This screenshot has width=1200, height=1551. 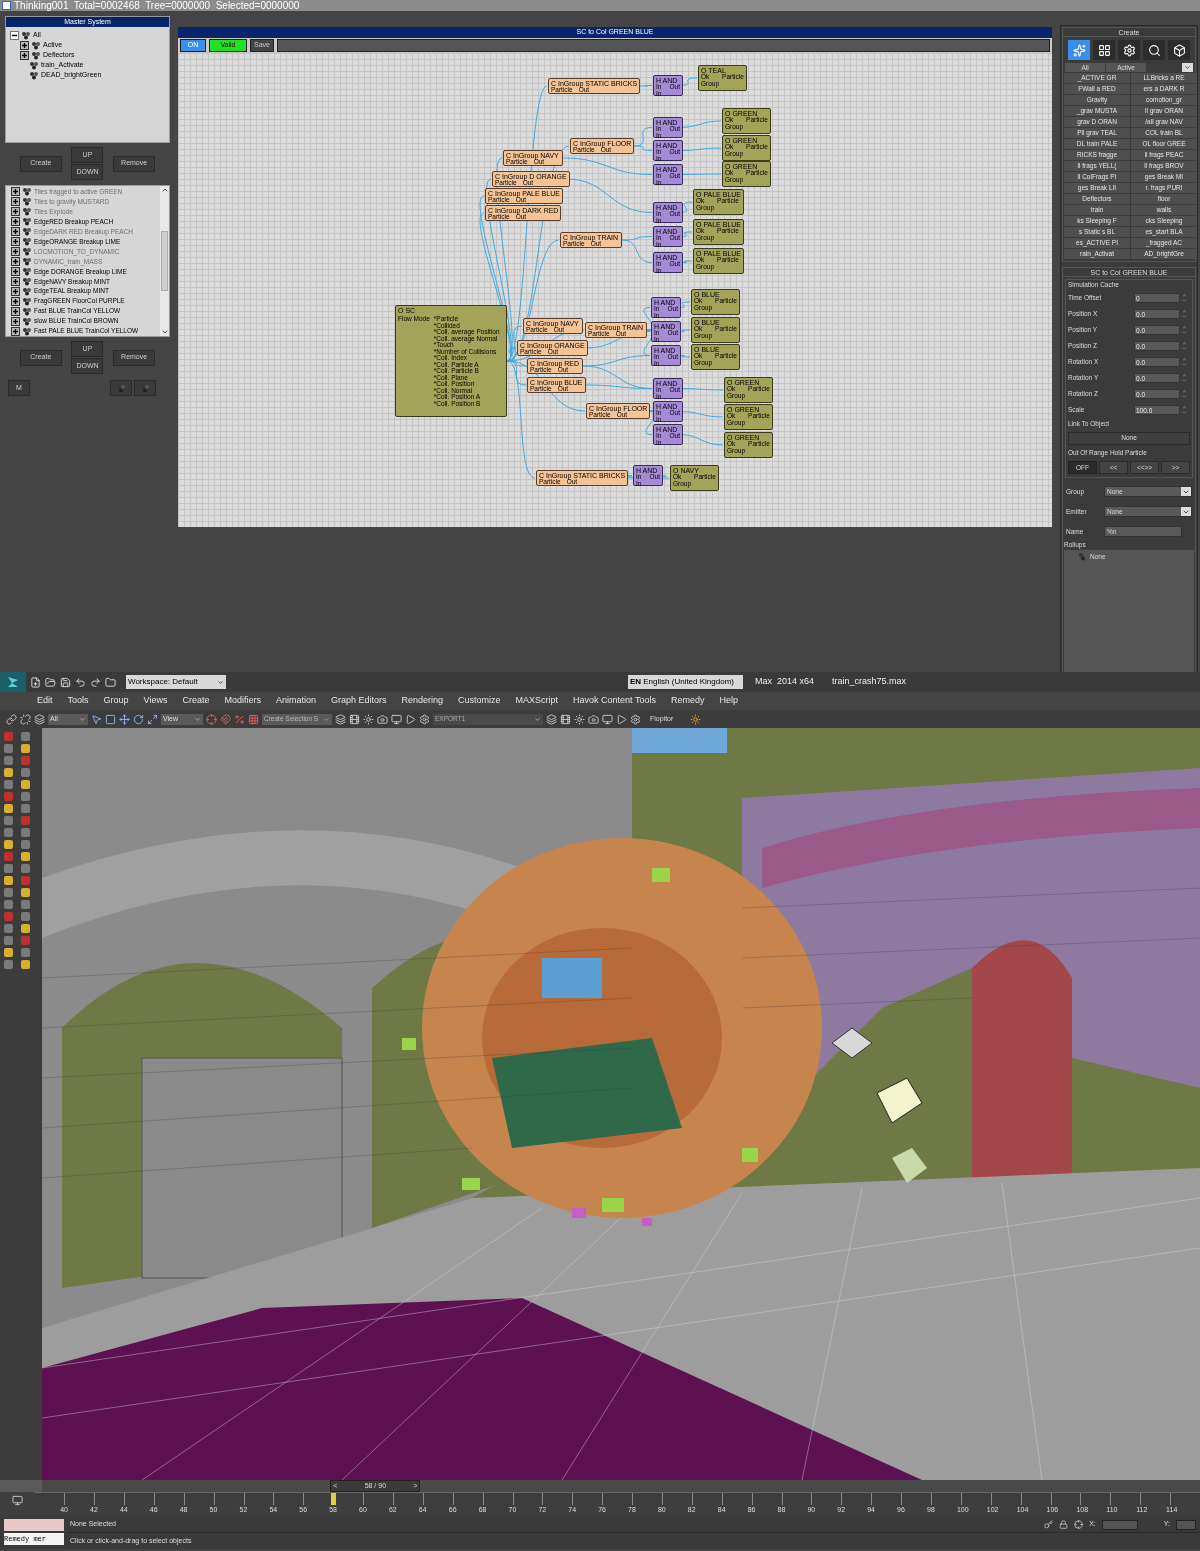 I want to click on folder-icon, so click(x=110, y=682).